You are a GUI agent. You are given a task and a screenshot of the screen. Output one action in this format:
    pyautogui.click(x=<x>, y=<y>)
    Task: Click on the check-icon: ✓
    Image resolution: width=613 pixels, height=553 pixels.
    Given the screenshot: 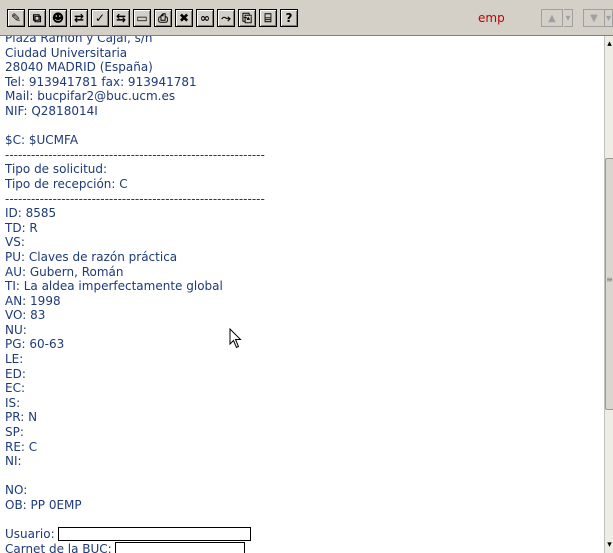 What is the action you would take?
    pyautogui.click(x=100, y=18)
    